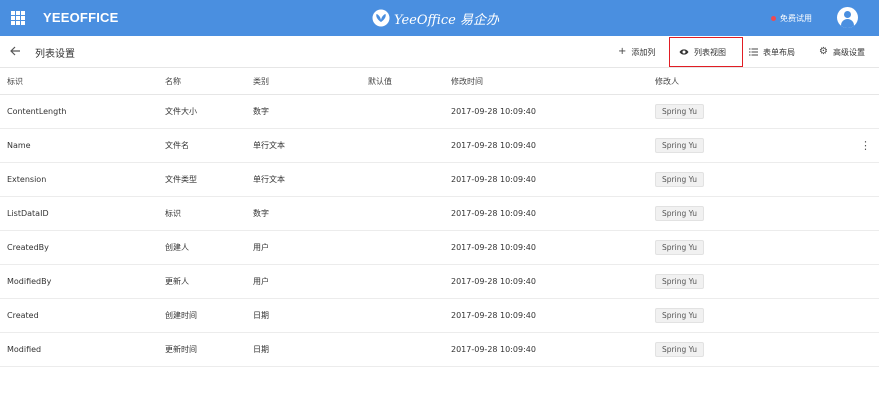 The image size is (879, 403). What do you see at coordinates (643, 52) in the screenshot?
I see `add-column-label: 添加列` at bounding box center [643, 52].